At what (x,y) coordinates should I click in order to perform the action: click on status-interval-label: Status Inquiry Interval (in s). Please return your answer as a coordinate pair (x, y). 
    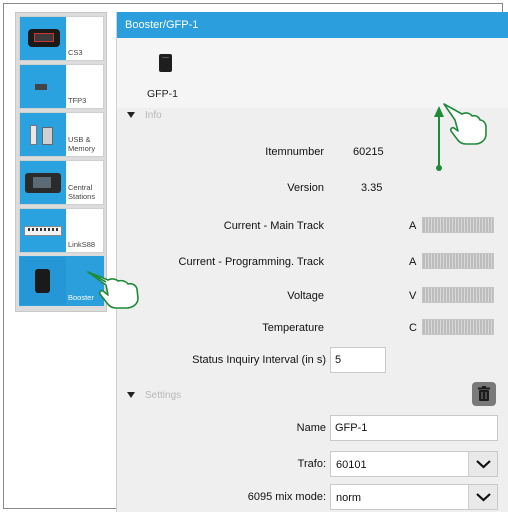
    Looking at the image, I should click on (259, 360).